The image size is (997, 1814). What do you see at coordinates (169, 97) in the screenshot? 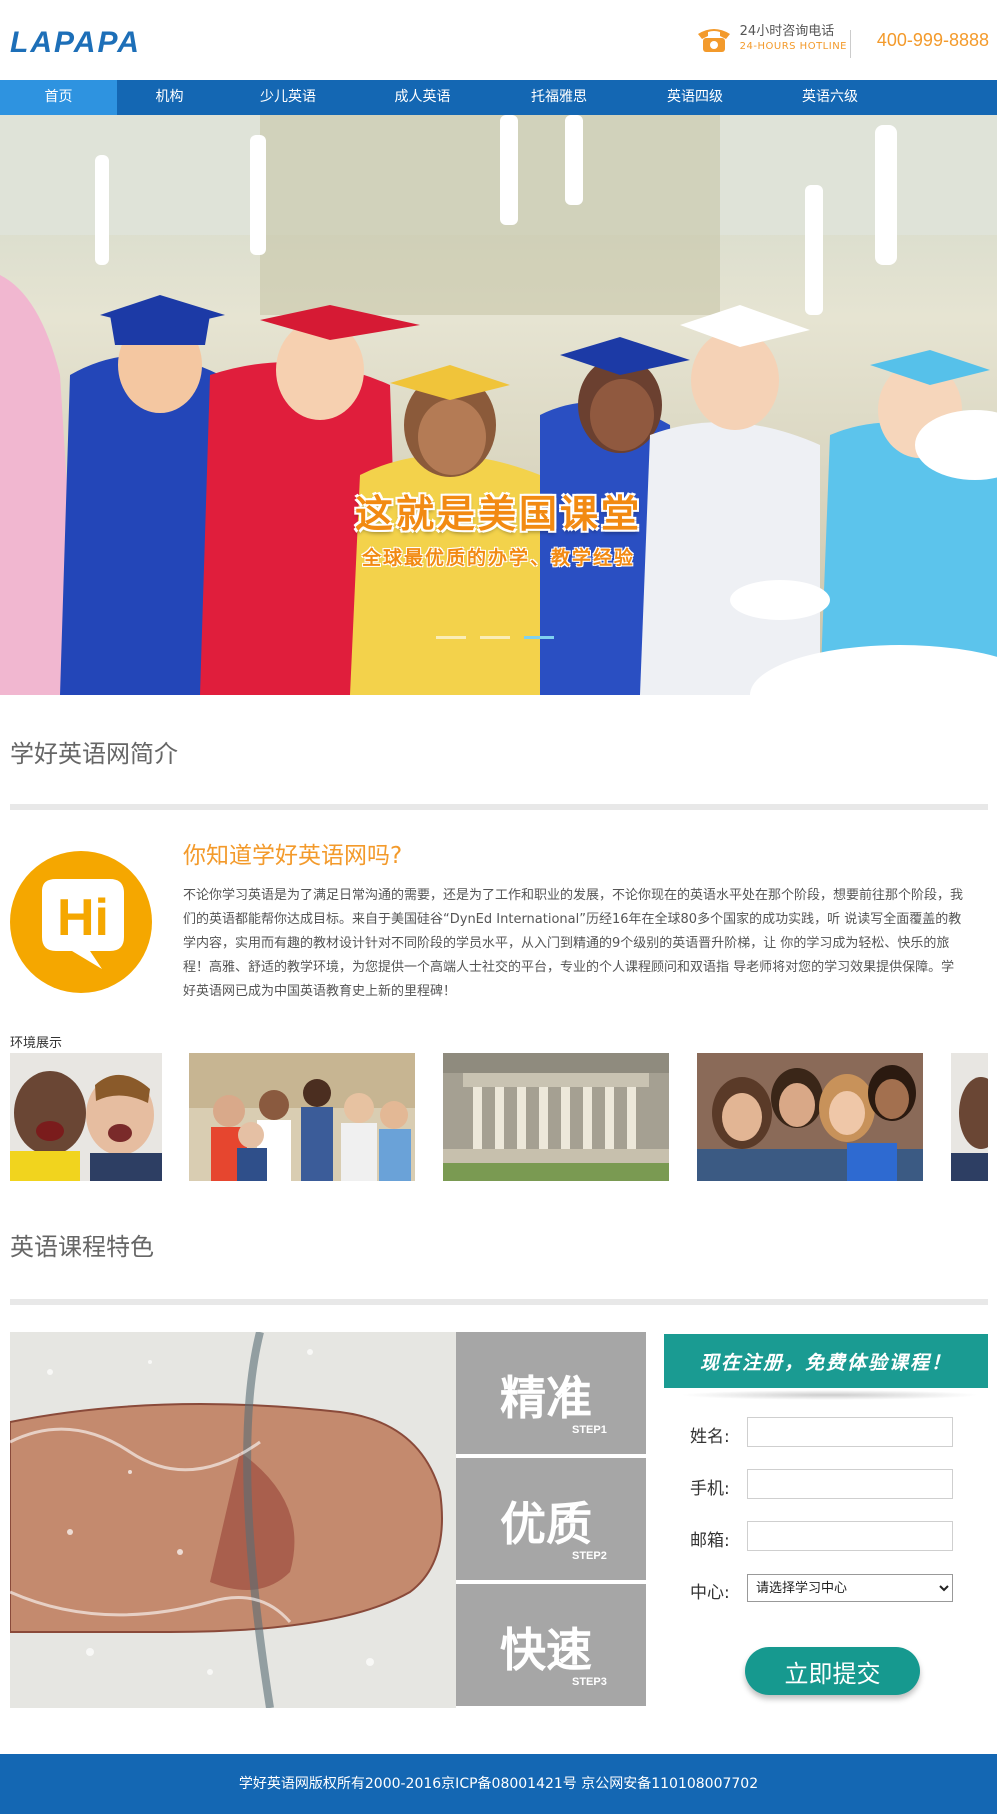
I see `nav-item-institution: 机构` at bounding box center [169, 97].